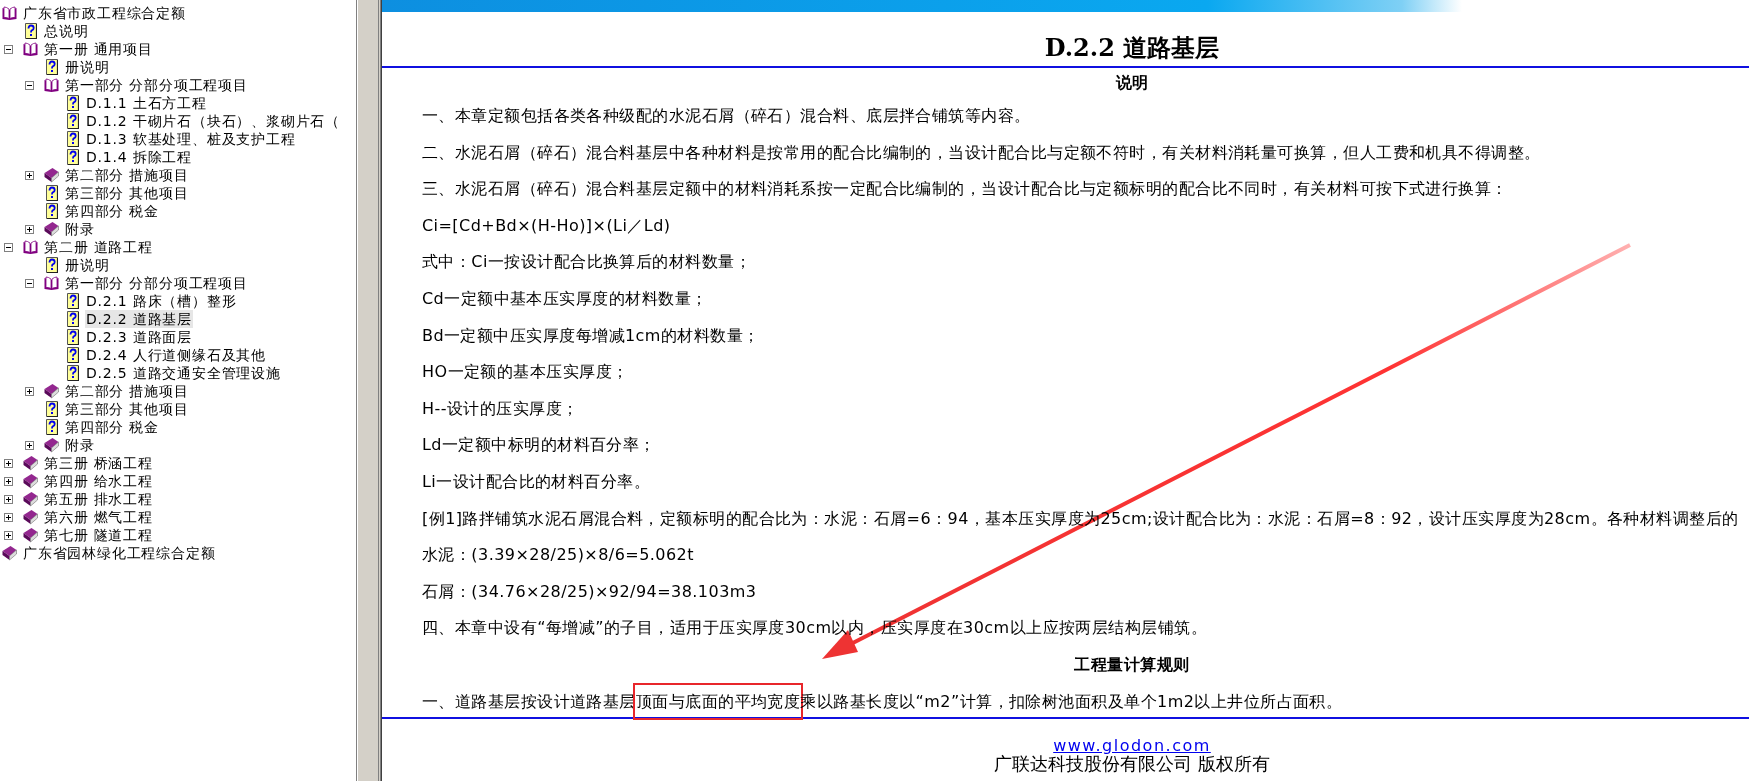 The height and width of the screenshot is (781, 1749). I want to click on tree-item: D.2.3 道路面层, so click(139, 337).